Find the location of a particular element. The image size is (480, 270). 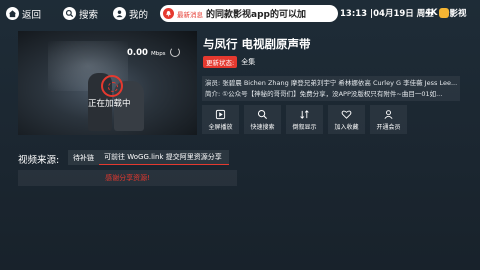

search-label: 搜索 is located at coordinates (89, 15).